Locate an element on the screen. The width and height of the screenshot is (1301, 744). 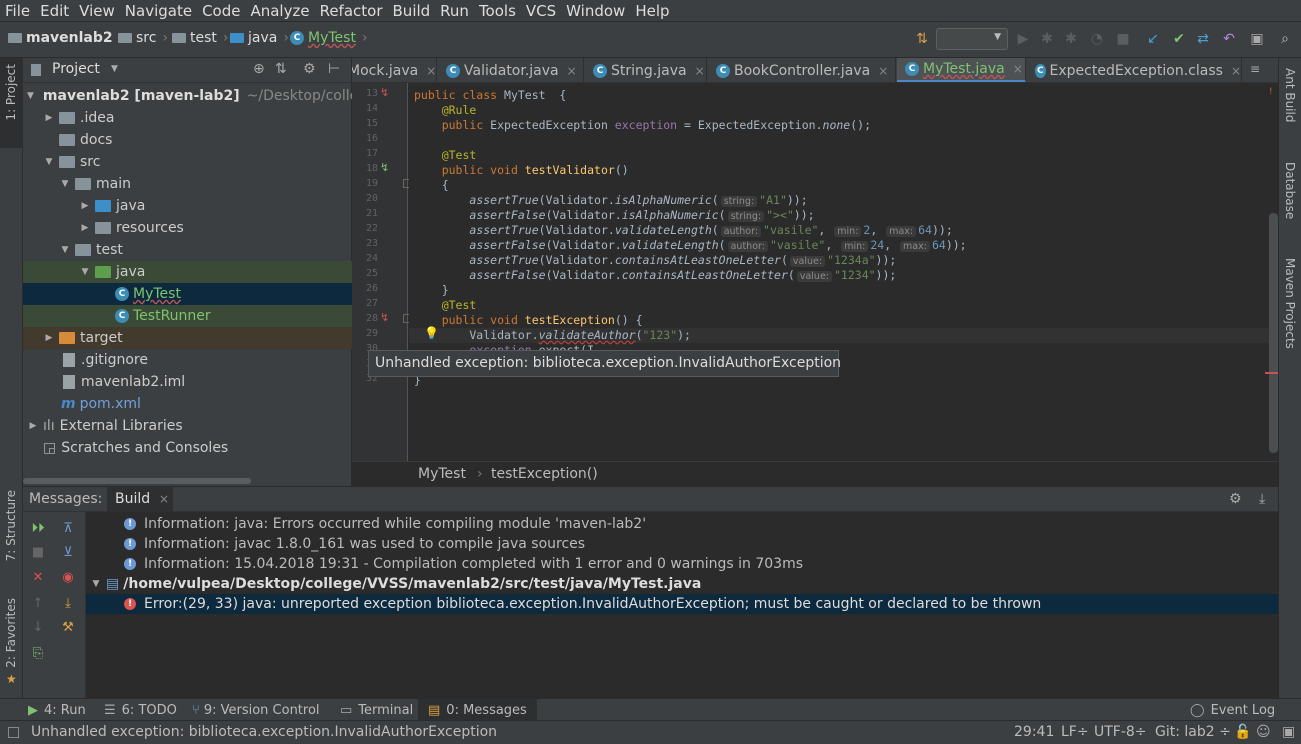
tab-bookcontroller: C BookController.java × is located at coordinates (802, 70).